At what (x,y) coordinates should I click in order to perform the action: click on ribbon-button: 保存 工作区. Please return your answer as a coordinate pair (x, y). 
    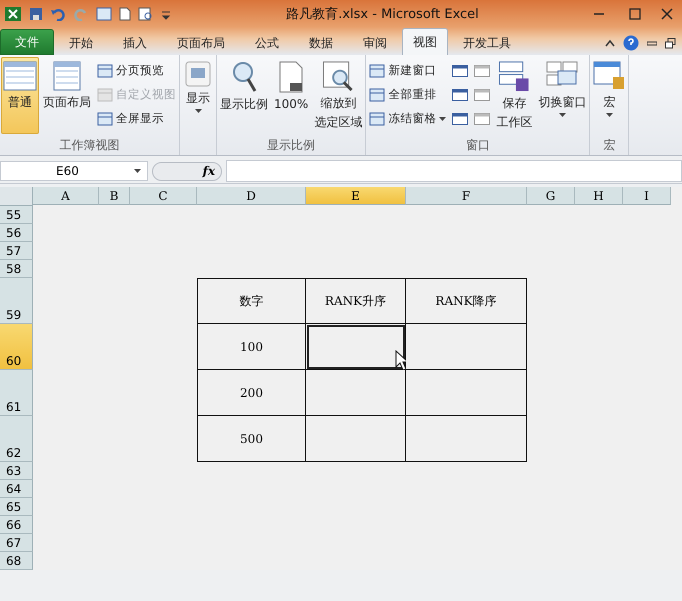
    Looking at the image, I should click on (514, 95).